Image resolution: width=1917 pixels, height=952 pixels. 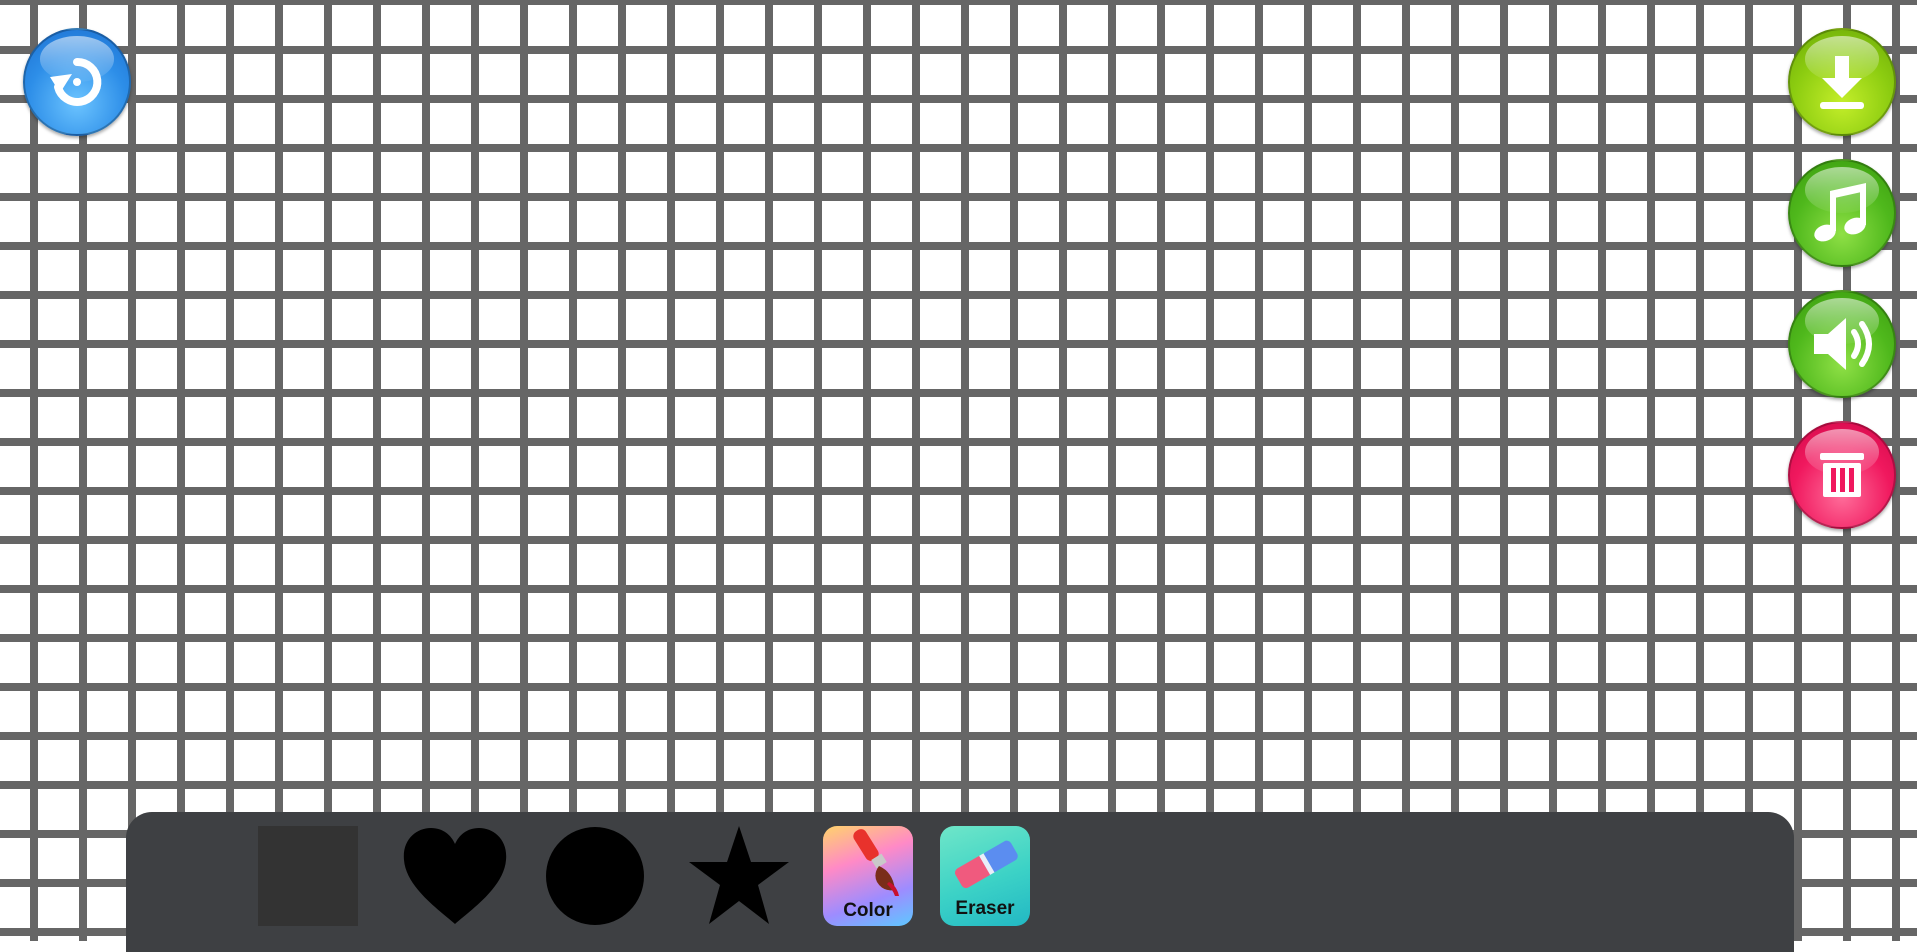 I want to click on star-shape-icon, so click(x=739, y=875).